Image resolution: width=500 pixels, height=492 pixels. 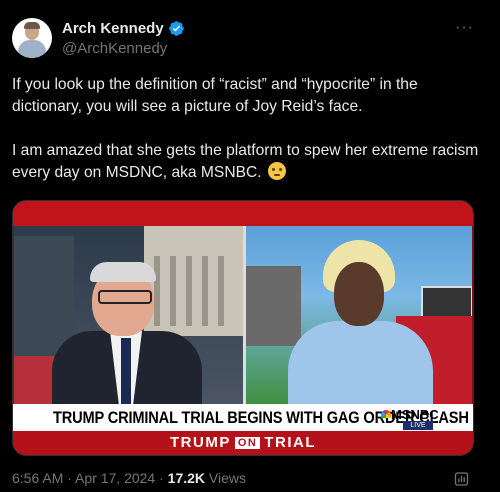 What do you see at coordinates (176, 28) in the screenshot?
I see `verified-badge-icon` at bounding box center [176, 28].